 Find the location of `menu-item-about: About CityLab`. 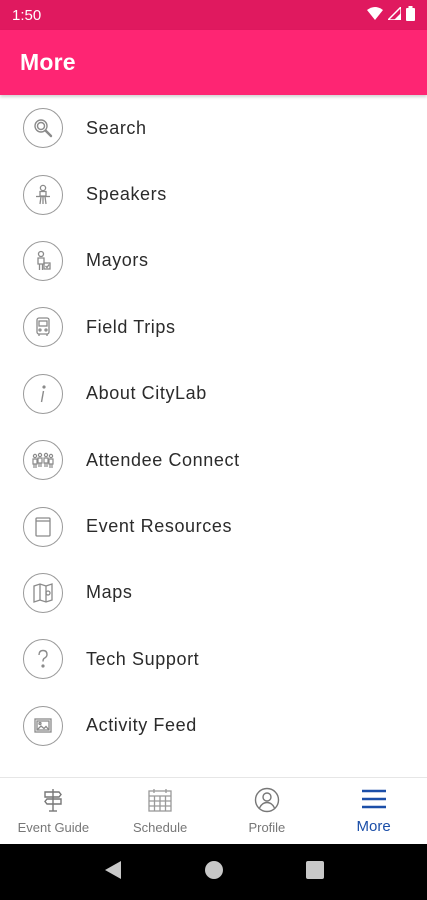

menu-item-about: About CityLab is located at coordinates (213, 394).